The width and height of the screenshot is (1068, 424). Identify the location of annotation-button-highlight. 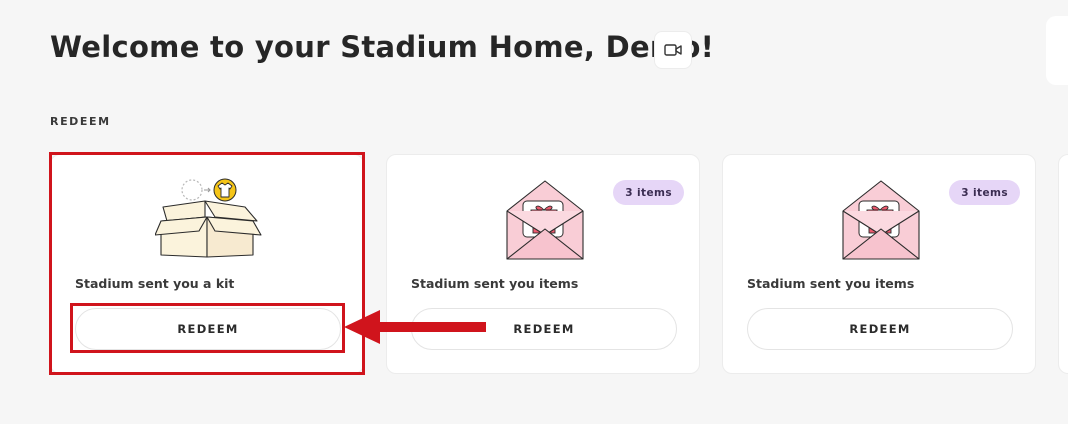
(207, 328).